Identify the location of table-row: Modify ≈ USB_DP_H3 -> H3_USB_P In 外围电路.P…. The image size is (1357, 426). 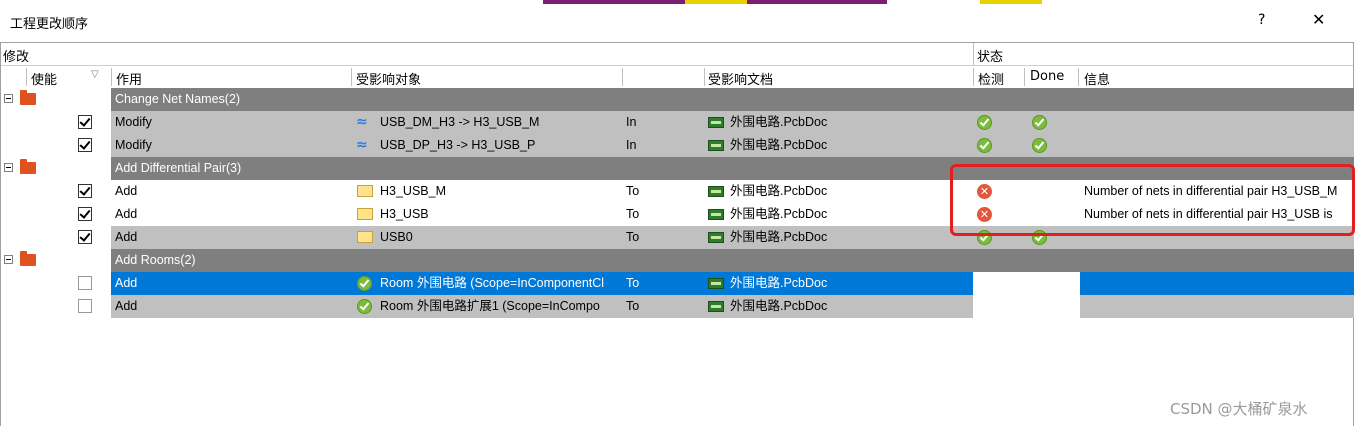
(677, 145).